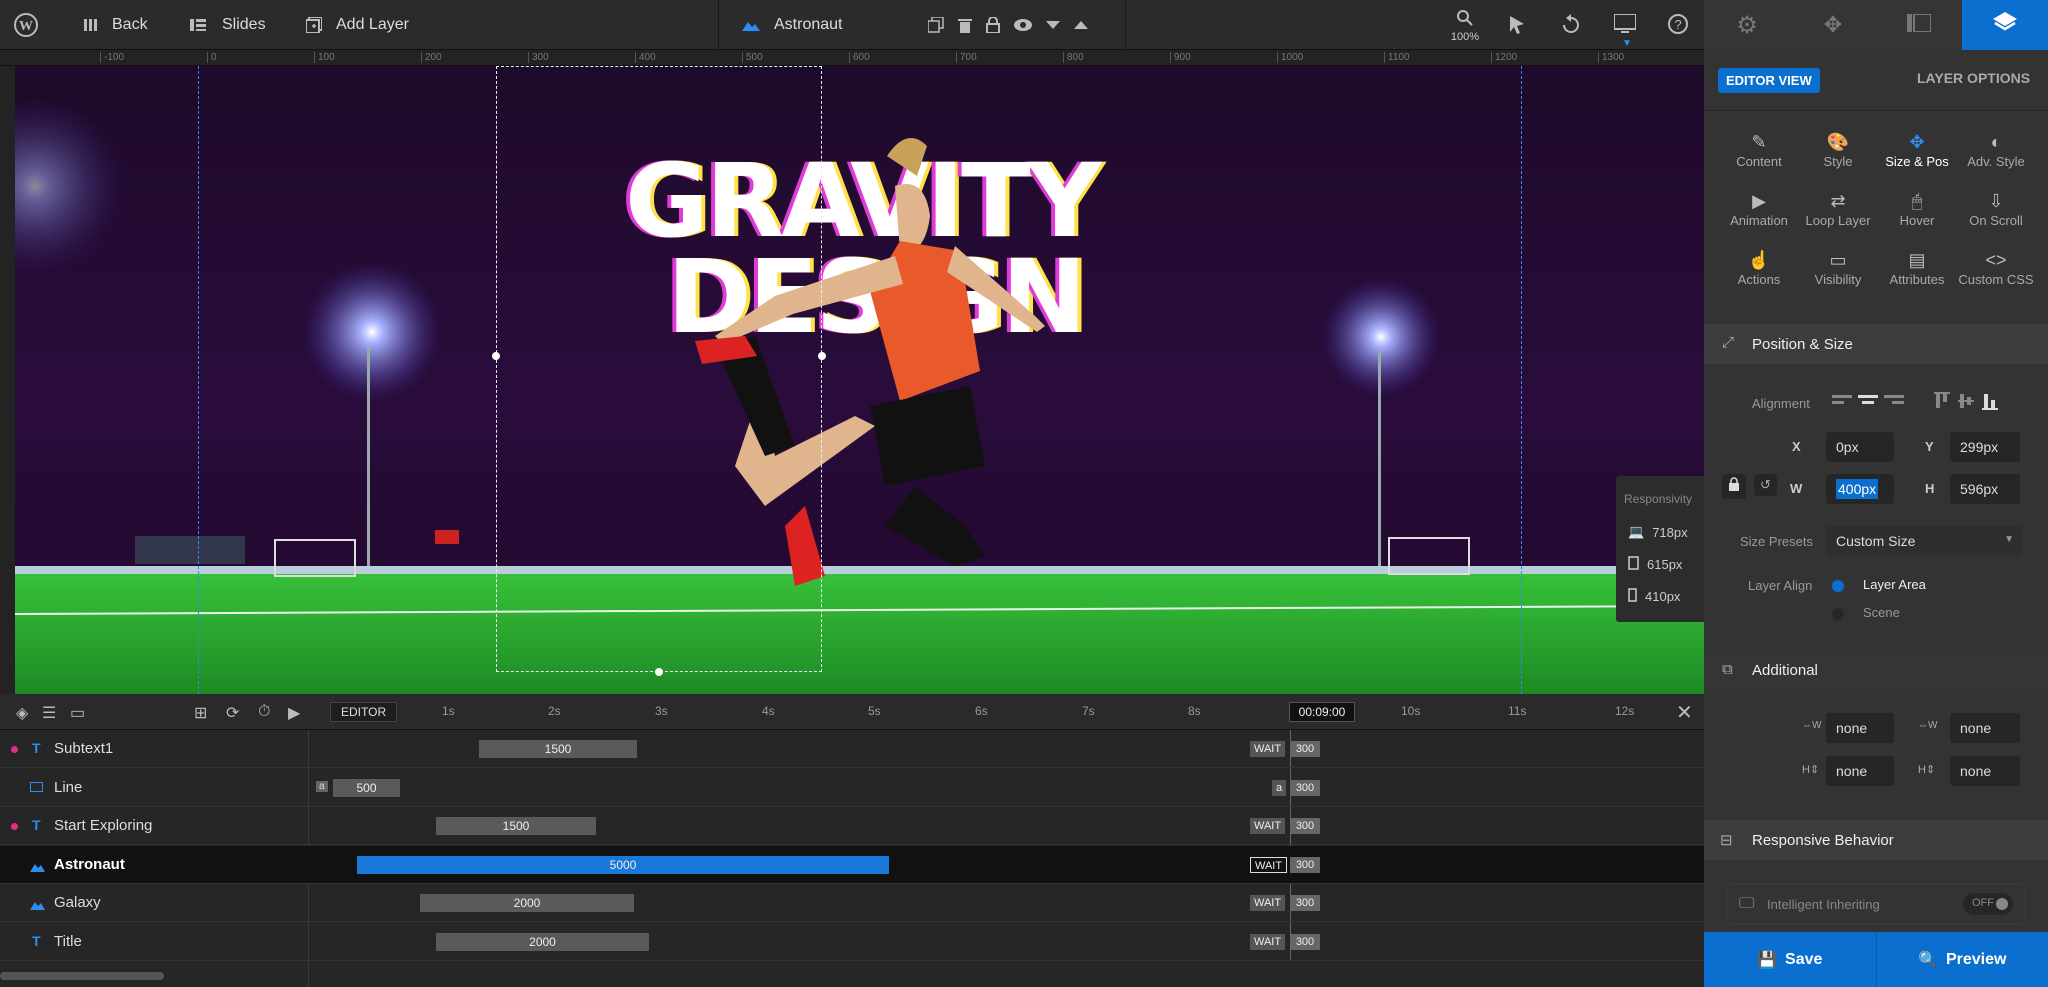  I want to click on additional-section: ⧉ Additional, so click(1876, 670).